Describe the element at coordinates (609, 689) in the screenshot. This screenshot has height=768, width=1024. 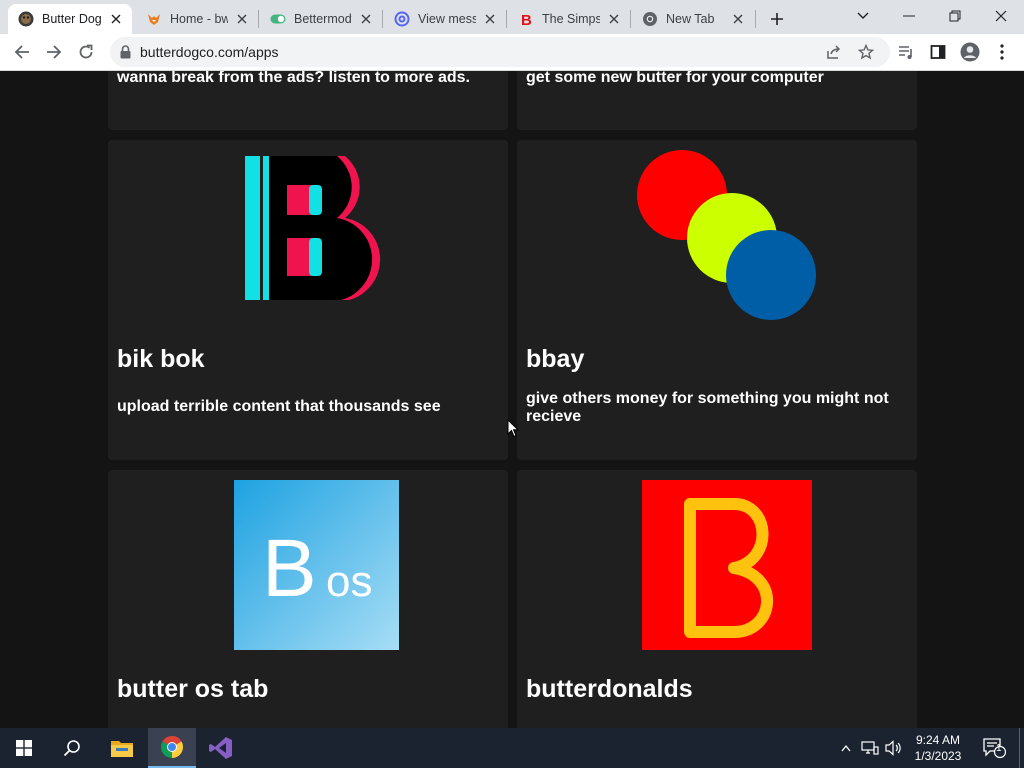
I see `app-card-title: butterdonalds` at that location.